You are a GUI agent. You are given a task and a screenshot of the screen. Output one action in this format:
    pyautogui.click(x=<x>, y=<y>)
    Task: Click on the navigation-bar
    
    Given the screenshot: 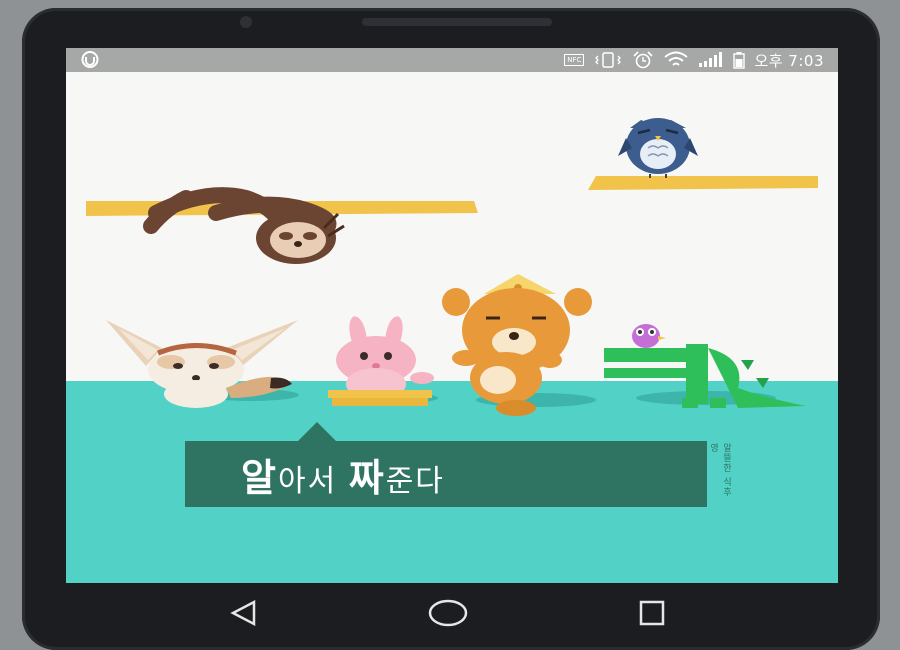 What is the action you would take?
    pyautogui.click(x=452, y=612)
    